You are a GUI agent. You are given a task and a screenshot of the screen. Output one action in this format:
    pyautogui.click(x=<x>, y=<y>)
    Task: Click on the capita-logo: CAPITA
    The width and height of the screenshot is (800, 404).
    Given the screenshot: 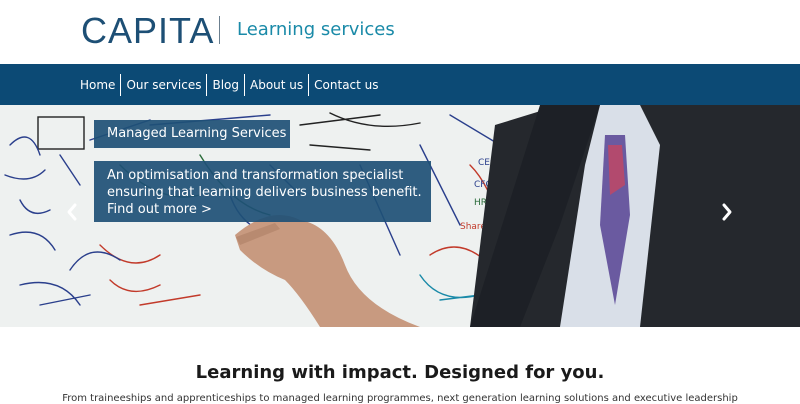 What is the action you would take?
    pyautogui.click(x=147, y=31)
    